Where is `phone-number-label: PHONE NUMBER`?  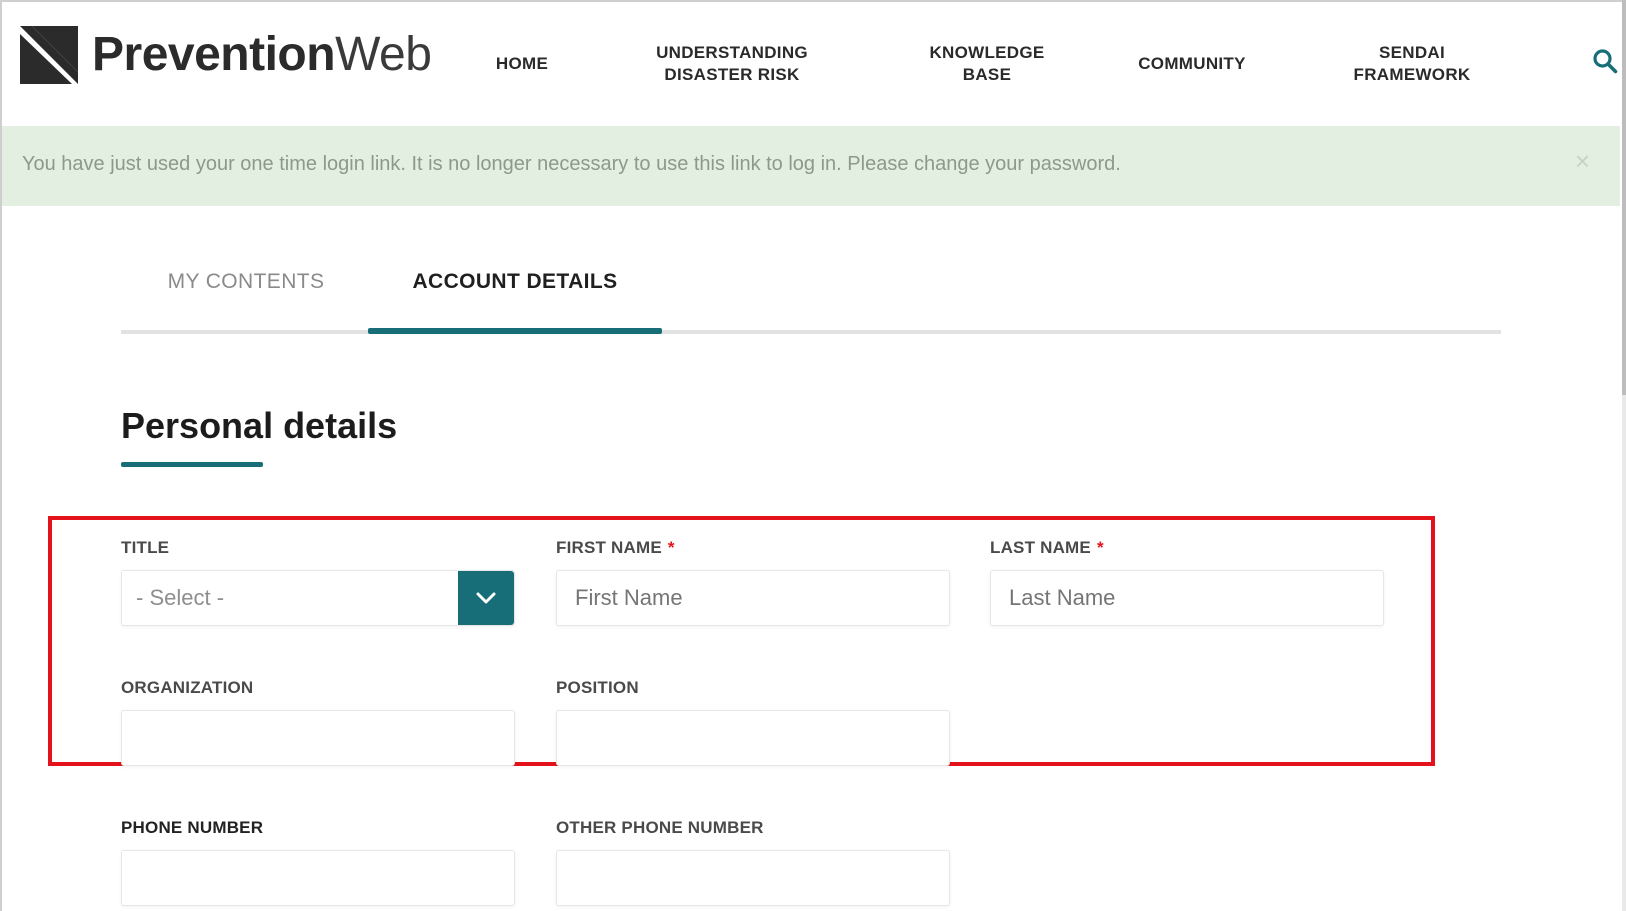
phone-number-label: PHONE NUMBER is located at coordinates (192, 828).